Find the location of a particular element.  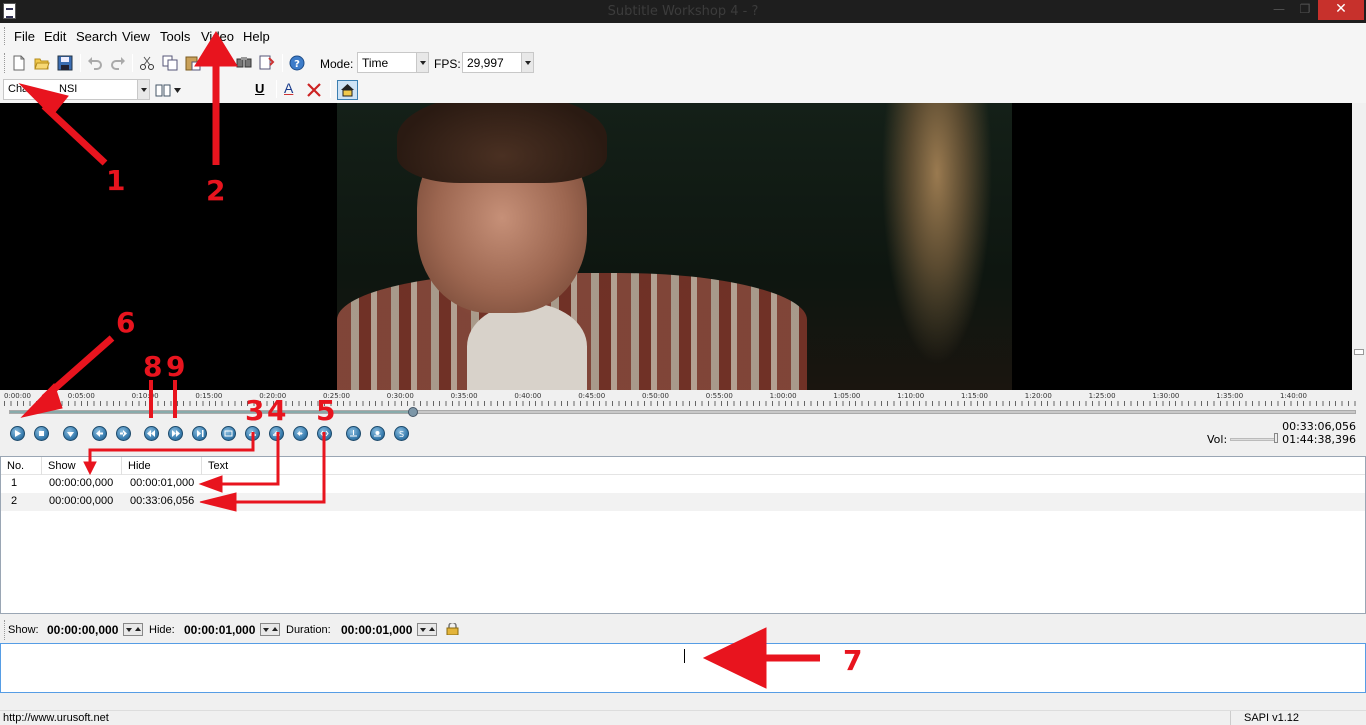

title-bar: Subtitle Workshop 4 - ? — ❐ ✕ is located at coordinates (683, 11).